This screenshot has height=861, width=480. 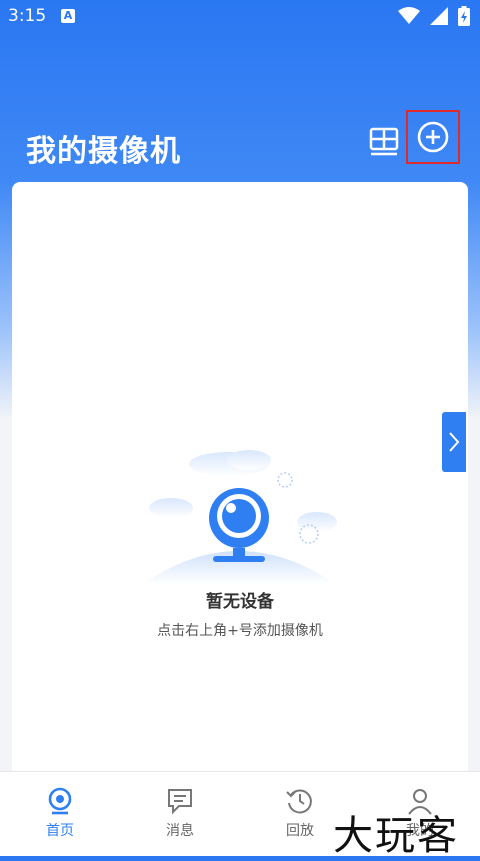 What do you see at coordinates (464, 16) in the screenshot?
I see `battery-charging-icon` at bounding box center [464, 16].